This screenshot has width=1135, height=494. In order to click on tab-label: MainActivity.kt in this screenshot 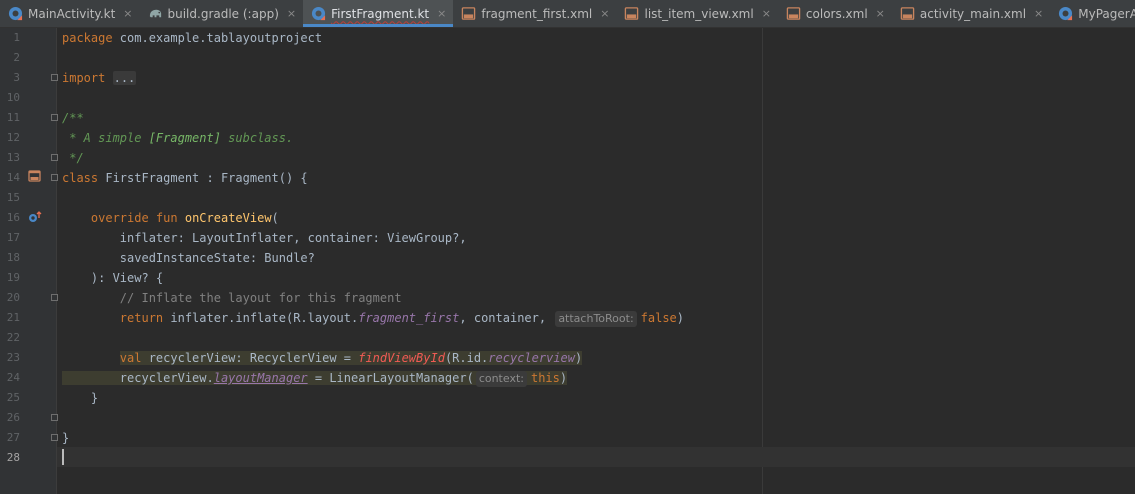, I will do `click(72, 13)`.